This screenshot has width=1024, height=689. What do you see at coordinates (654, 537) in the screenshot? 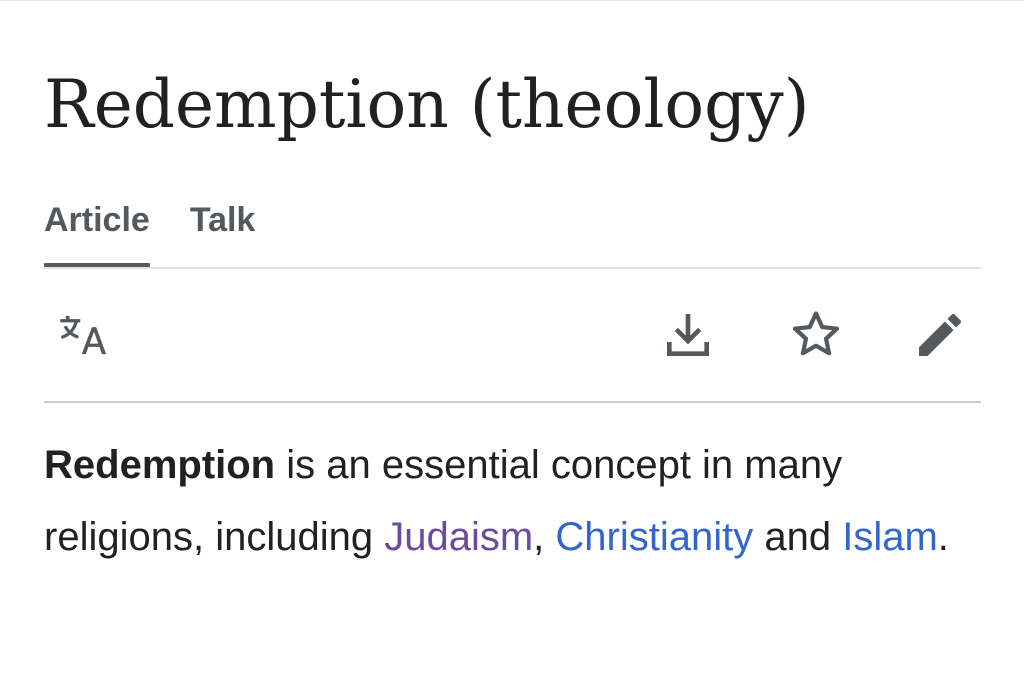
I see `link-christianity: Christianity` at bounding box center [654, 537].